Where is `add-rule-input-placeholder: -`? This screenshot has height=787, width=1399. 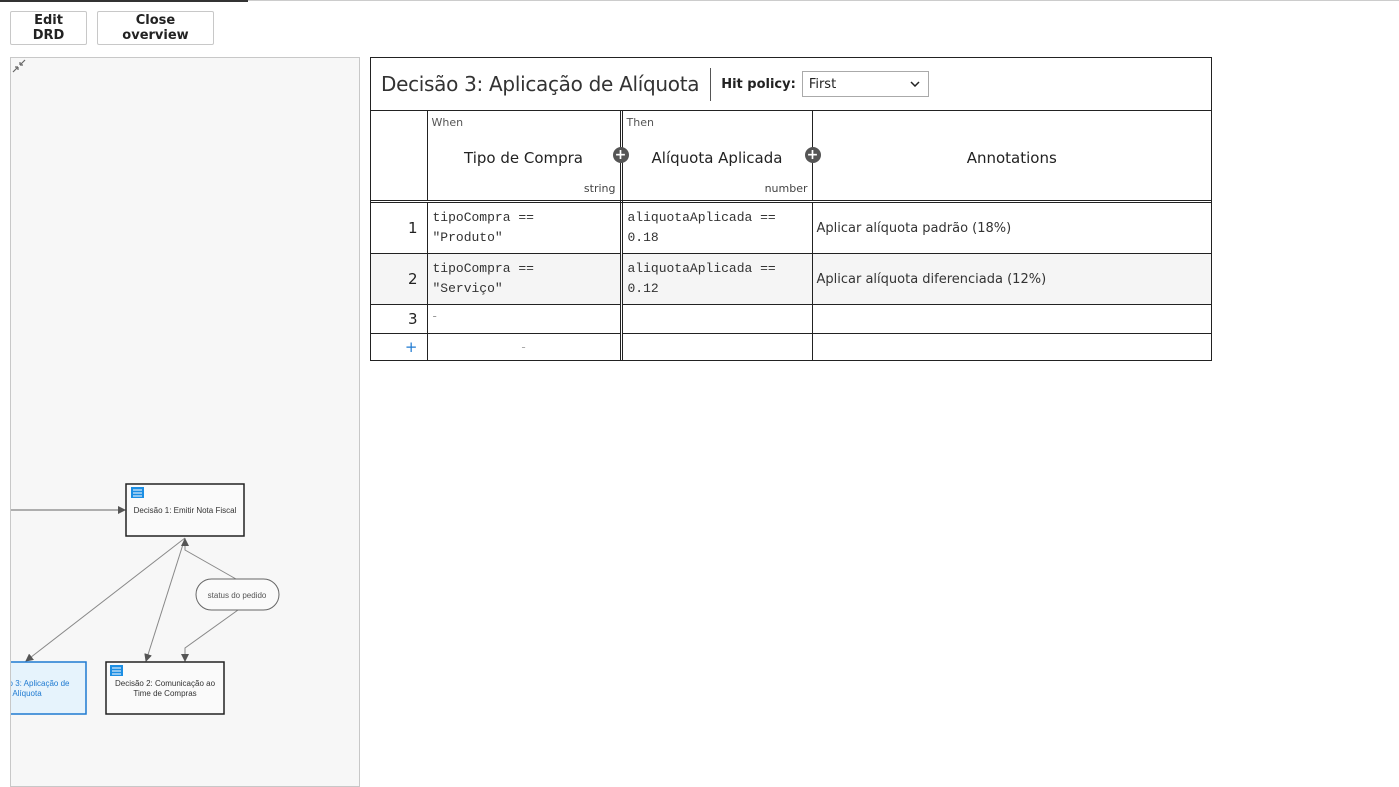
add-rule-input-placeholder: - is located at coordinates (524, 346).